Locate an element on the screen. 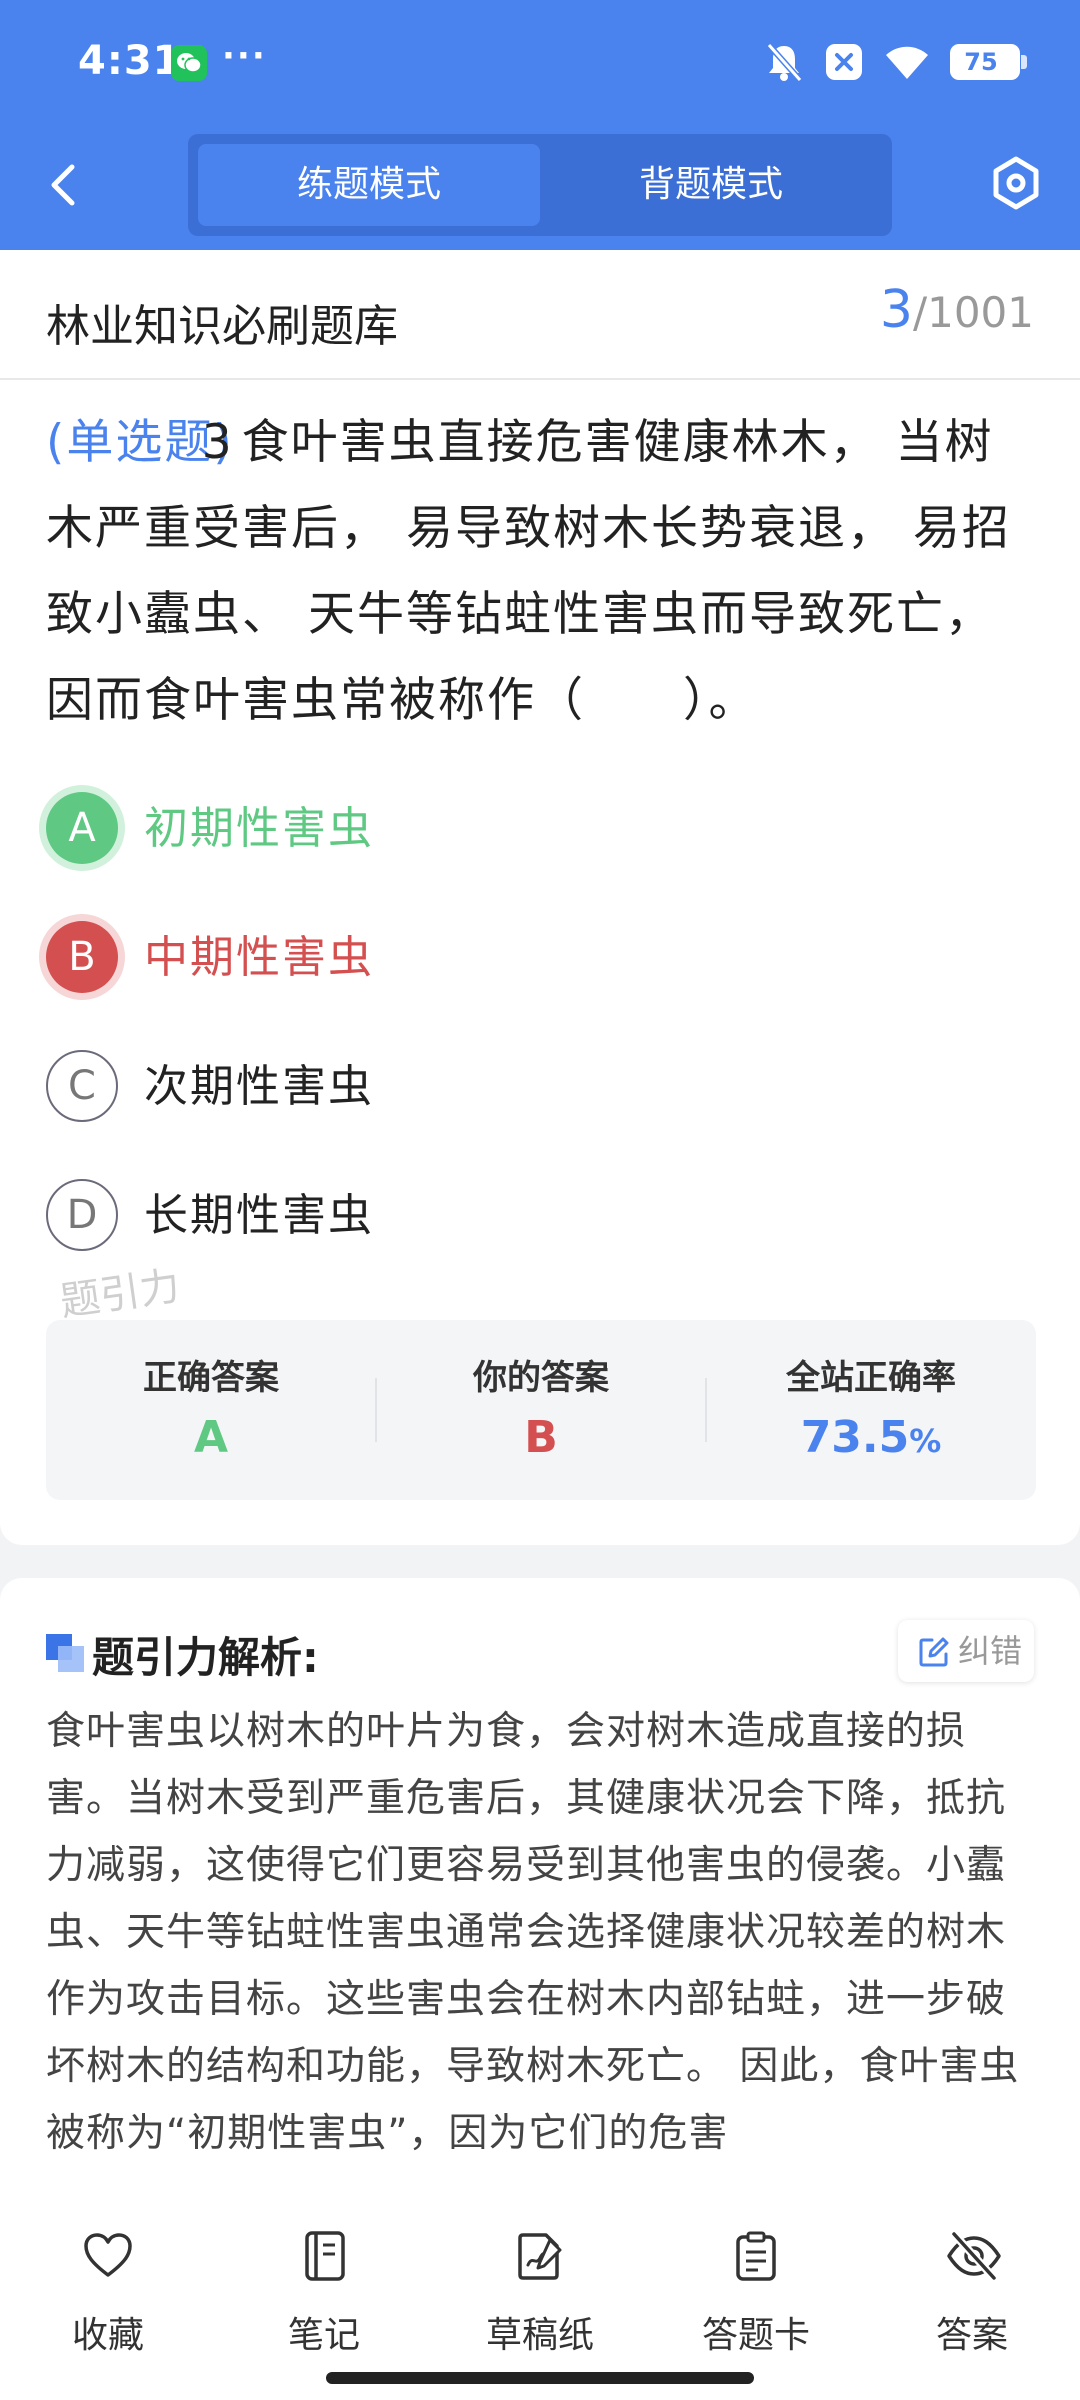 This screenshot has width=1080, height=2400. bell-off-icon is located at coordinates (784, 62).